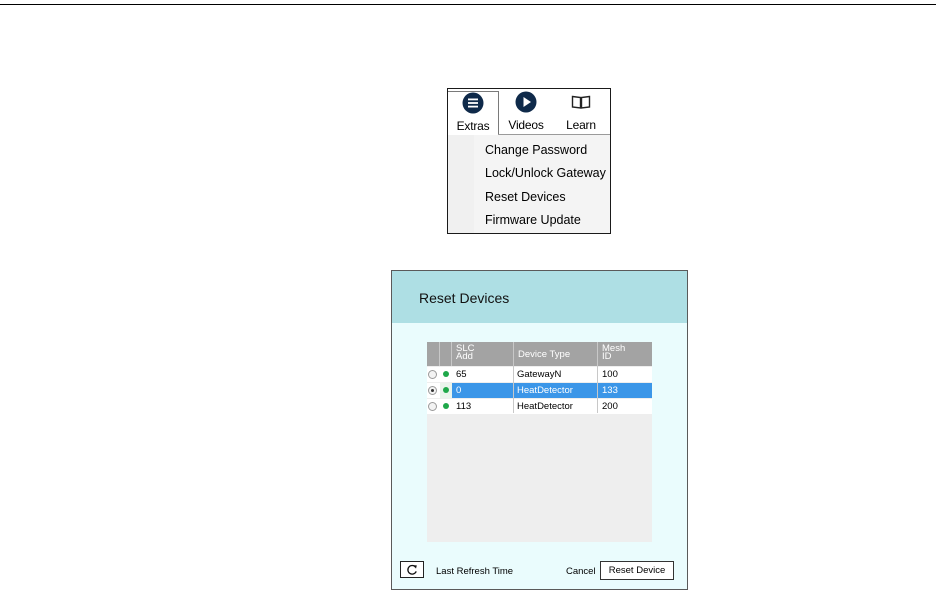 The image size is (936, 592). I want to click on table-row: 113 HeatDetector 200, so click(539, 406).